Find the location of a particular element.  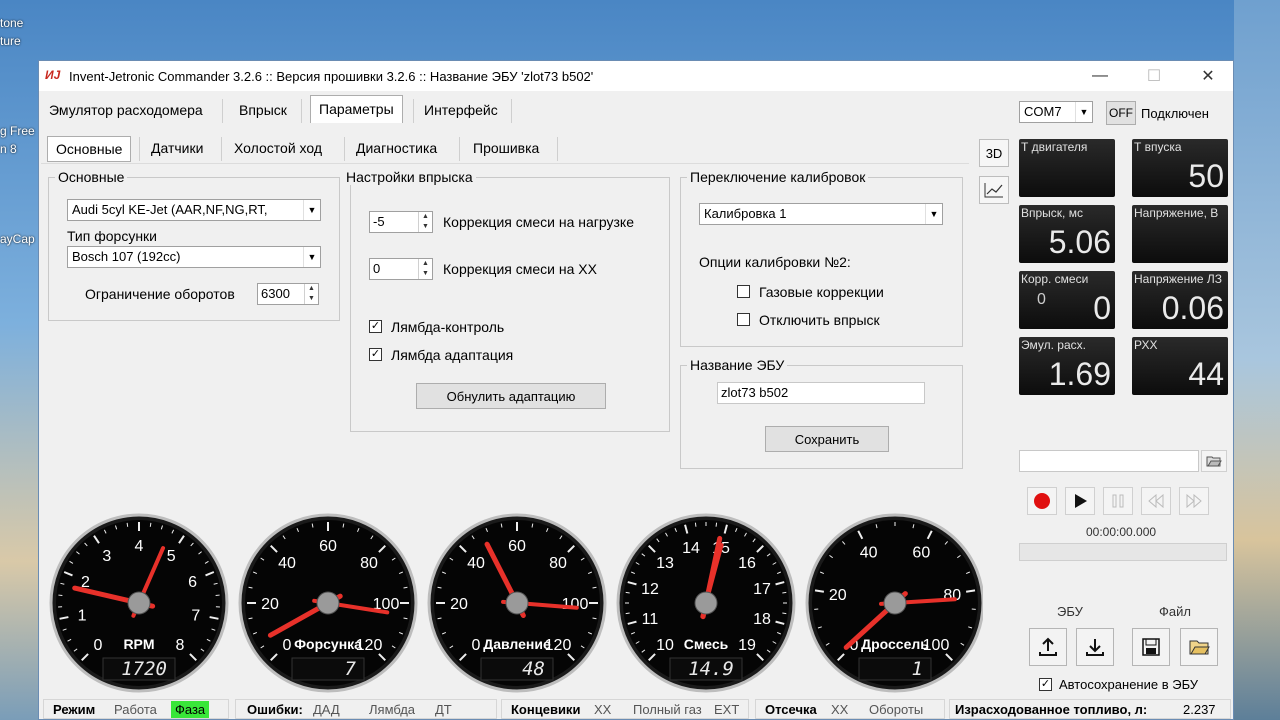

open-log-button is located at coordinates (1214, 461).